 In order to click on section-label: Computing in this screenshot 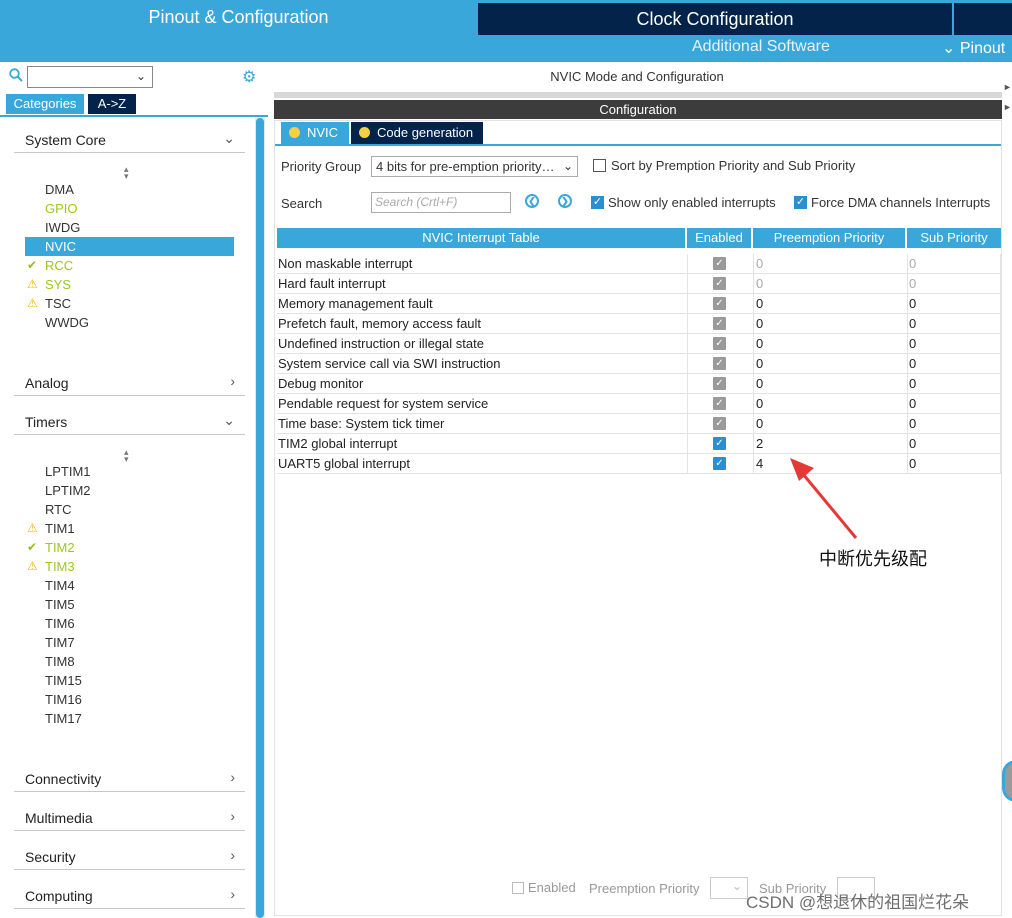, I will do `click(59, 896)`.